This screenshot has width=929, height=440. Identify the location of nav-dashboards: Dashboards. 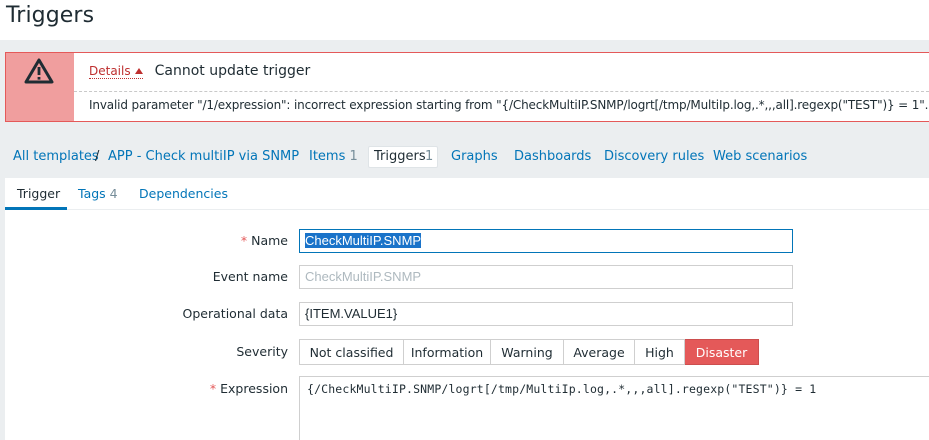
(552, 156).